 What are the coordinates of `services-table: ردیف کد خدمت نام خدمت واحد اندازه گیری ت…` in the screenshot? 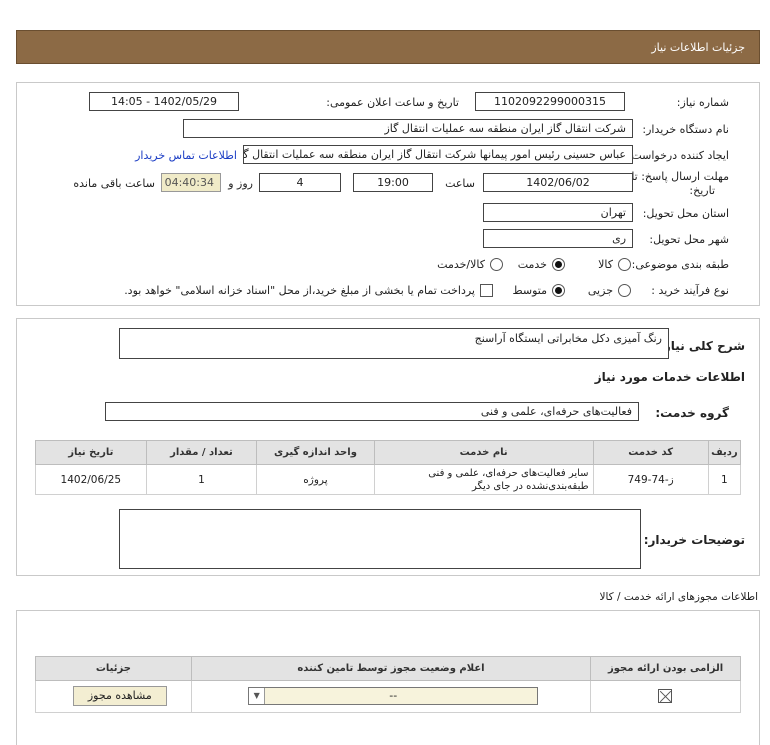 It's located at (388, 467).